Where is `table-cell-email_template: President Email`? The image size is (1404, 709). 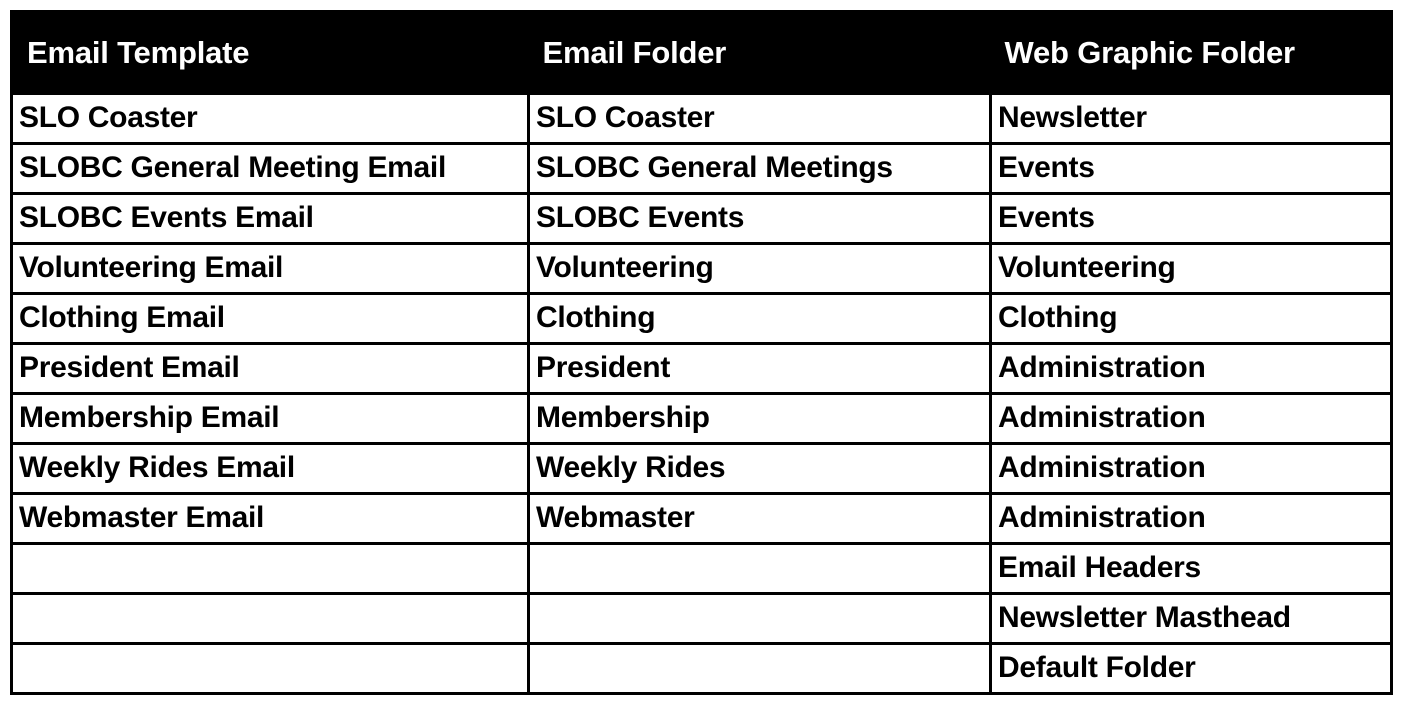
table-cell-email_template: President Email is located at coordinates (270, 368).